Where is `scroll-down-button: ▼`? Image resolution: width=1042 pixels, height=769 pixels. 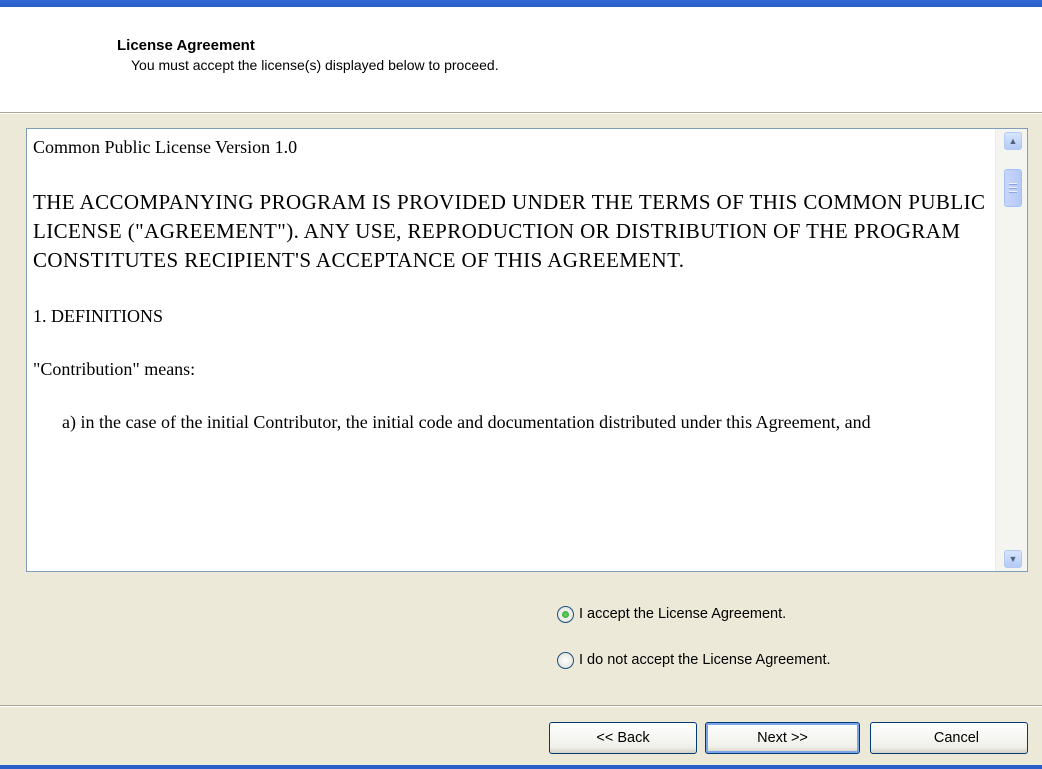 scroll-down-button: ▼ is located at coordinates (1013, 559).